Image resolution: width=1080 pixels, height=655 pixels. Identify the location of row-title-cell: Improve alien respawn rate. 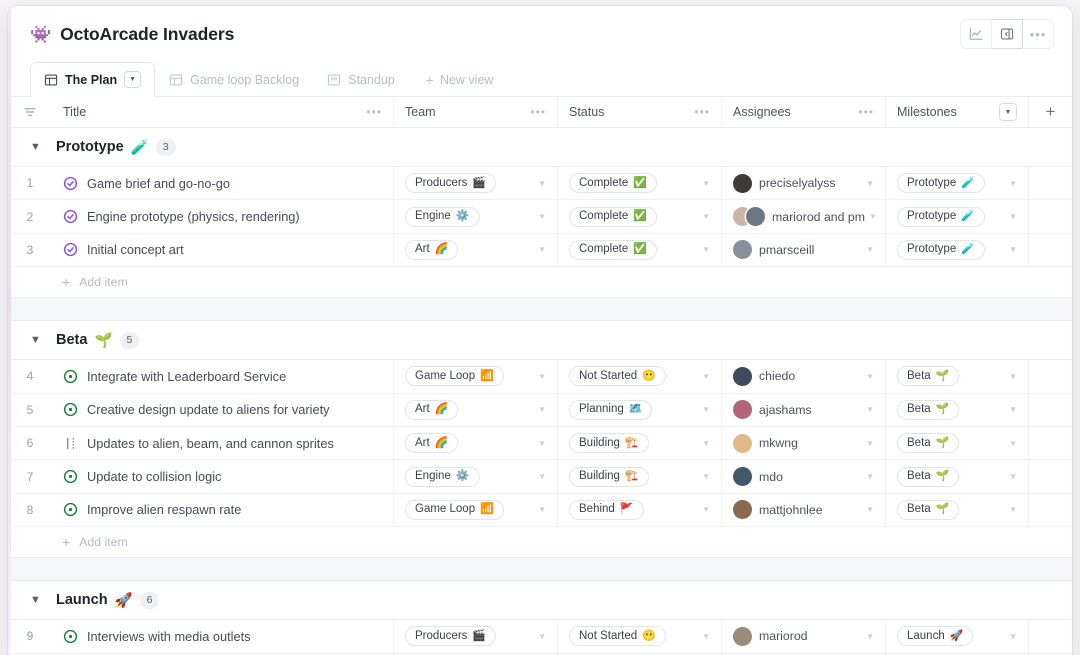
(222, 510).